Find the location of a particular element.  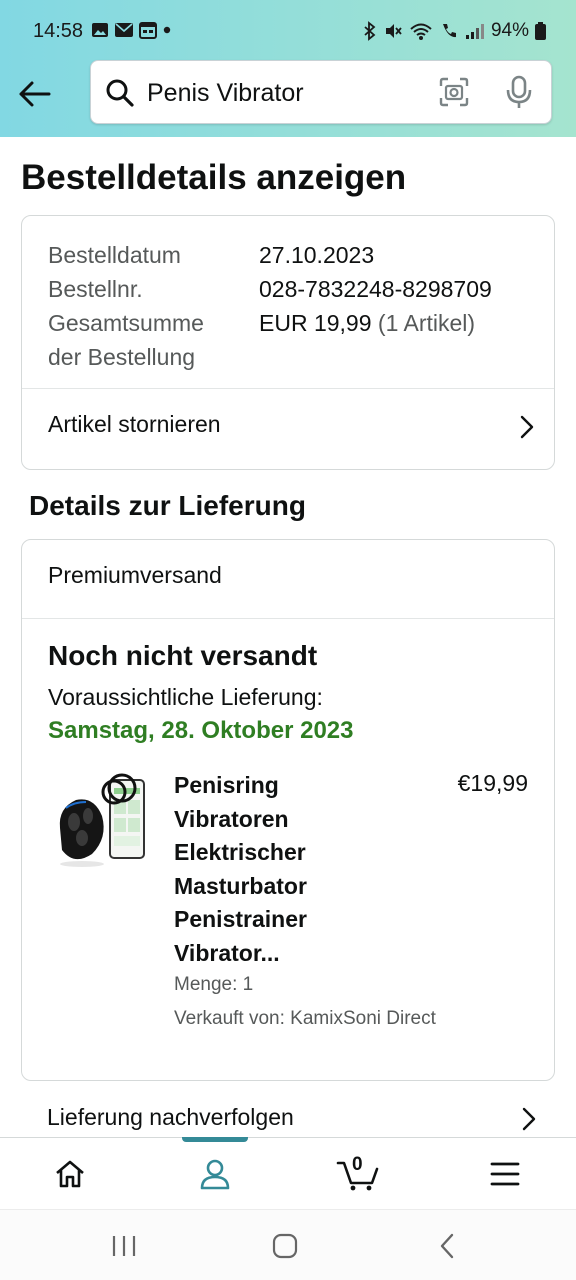

search-icon is located at coordinates (120, 93).